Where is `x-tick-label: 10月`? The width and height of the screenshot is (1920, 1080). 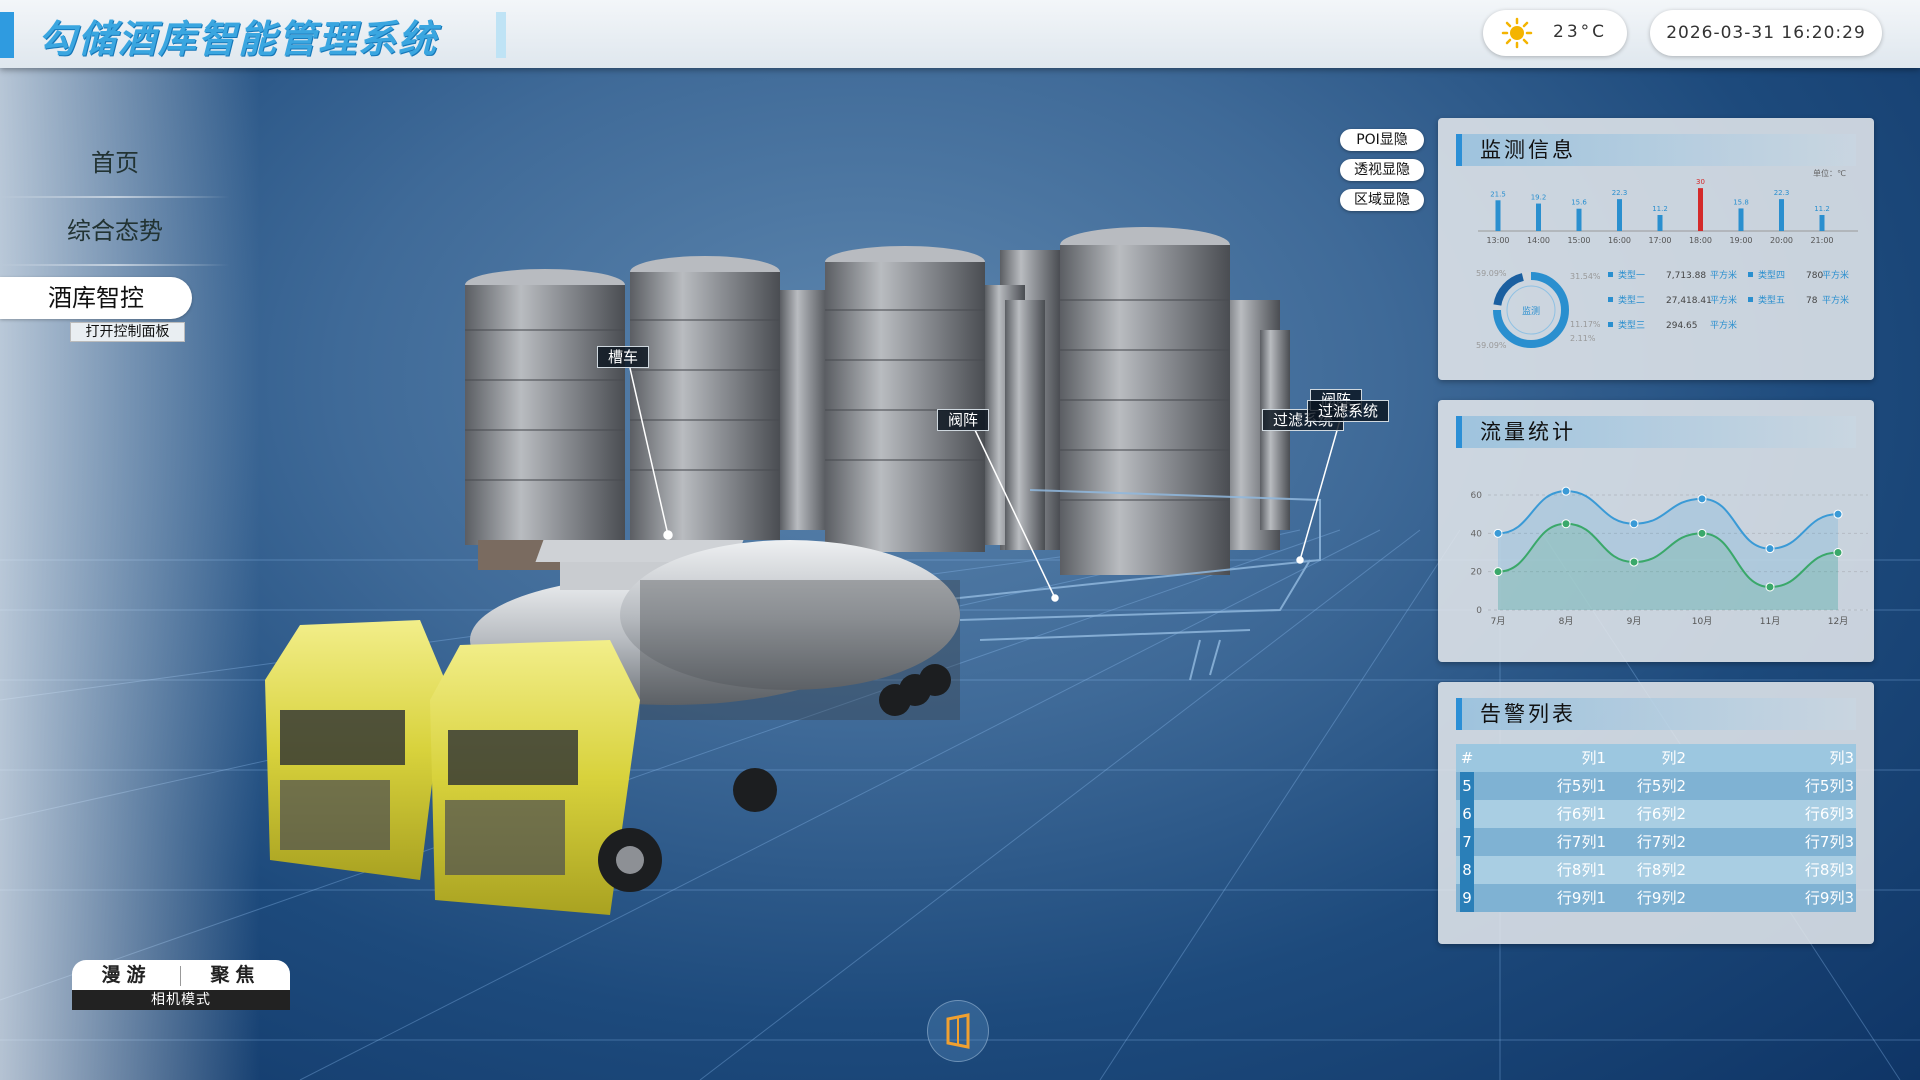 x-tick-label: 10月 is located at coordinates (1702, 621).